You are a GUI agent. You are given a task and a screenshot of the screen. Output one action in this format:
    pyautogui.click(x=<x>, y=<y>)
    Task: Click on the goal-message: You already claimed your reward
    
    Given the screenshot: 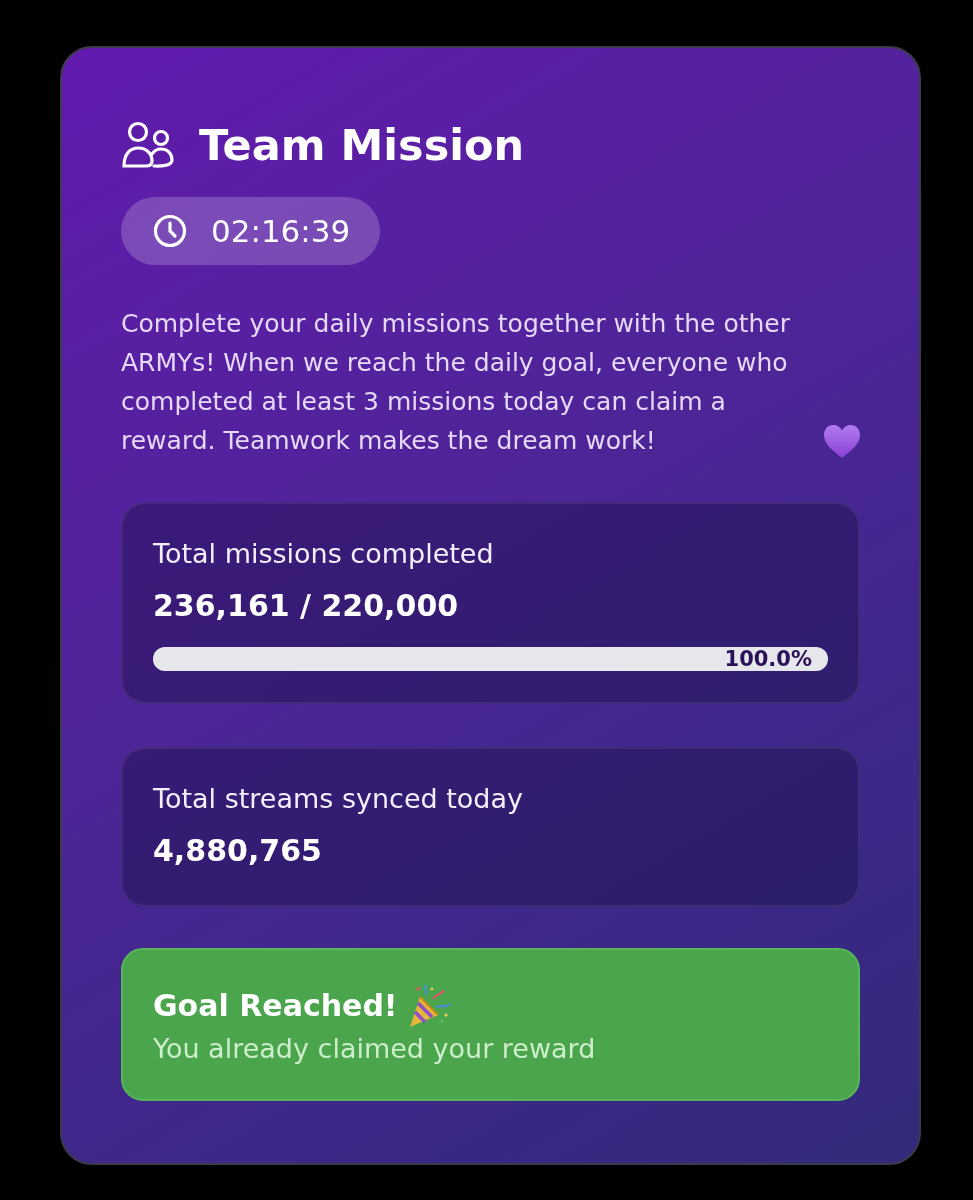 What is the action you would take?
    pyautogui.click(x=375, y=1049)
    